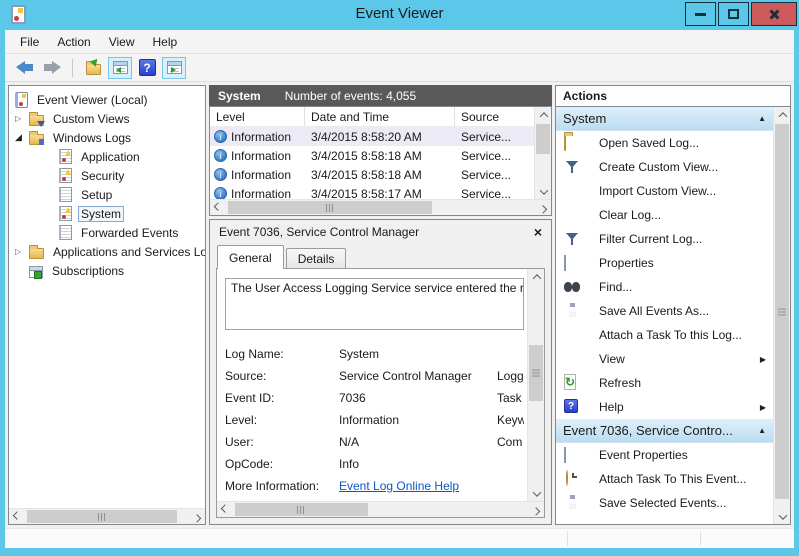 The width and height of the screenshot is (799, 556). Describe the element at coordinates (107, 175) in the screenshot. I see `tree-item-security: Security` at that location.